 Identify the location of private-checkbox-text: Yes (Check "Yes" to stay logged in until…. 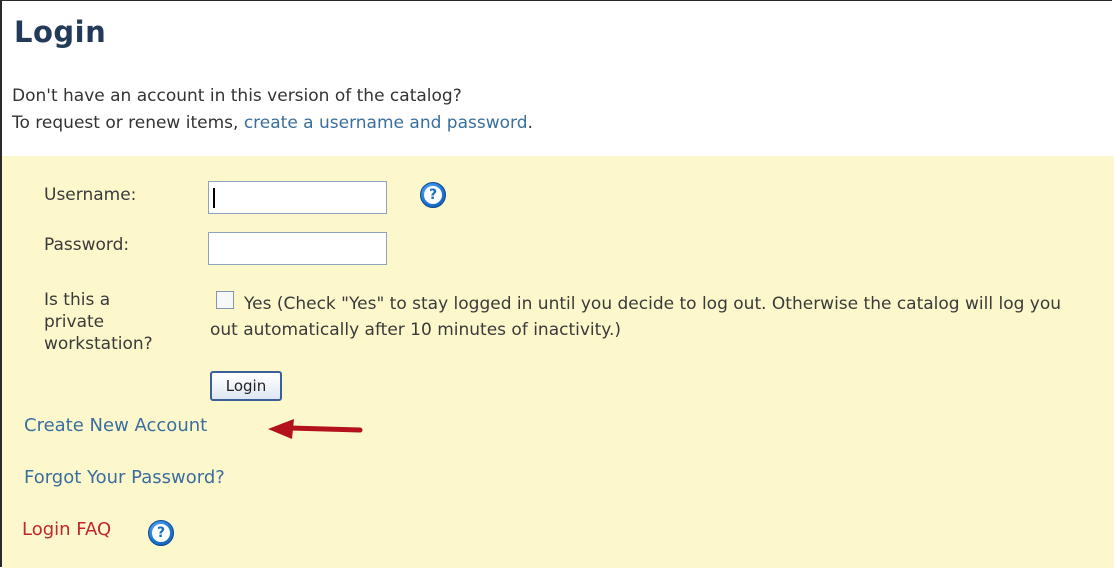
(636, 317).